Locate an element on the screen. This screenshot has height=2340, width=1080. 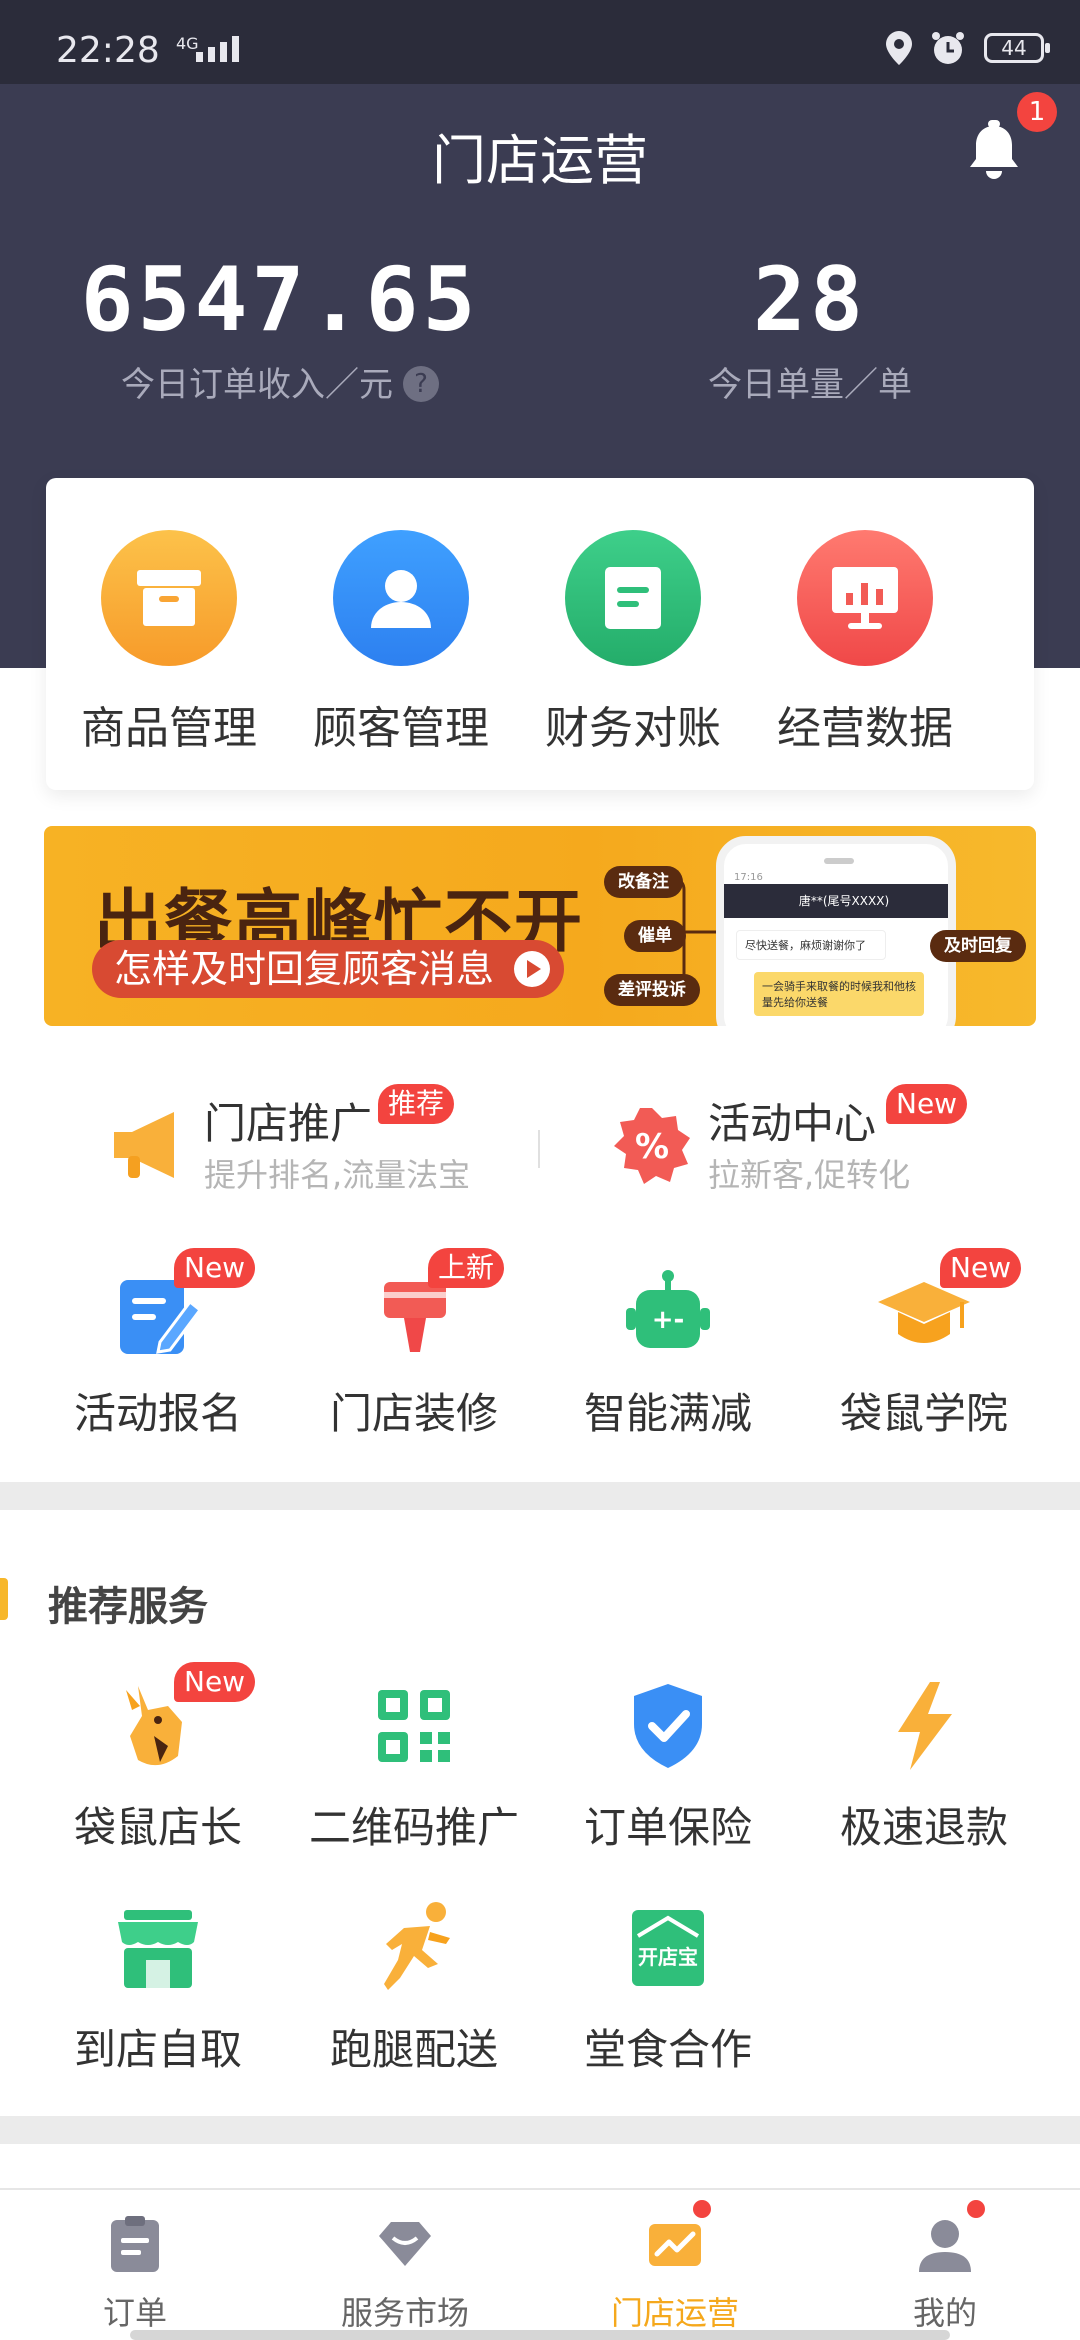
tab-label: 服务市场 is located at coordinates (404, 2313).